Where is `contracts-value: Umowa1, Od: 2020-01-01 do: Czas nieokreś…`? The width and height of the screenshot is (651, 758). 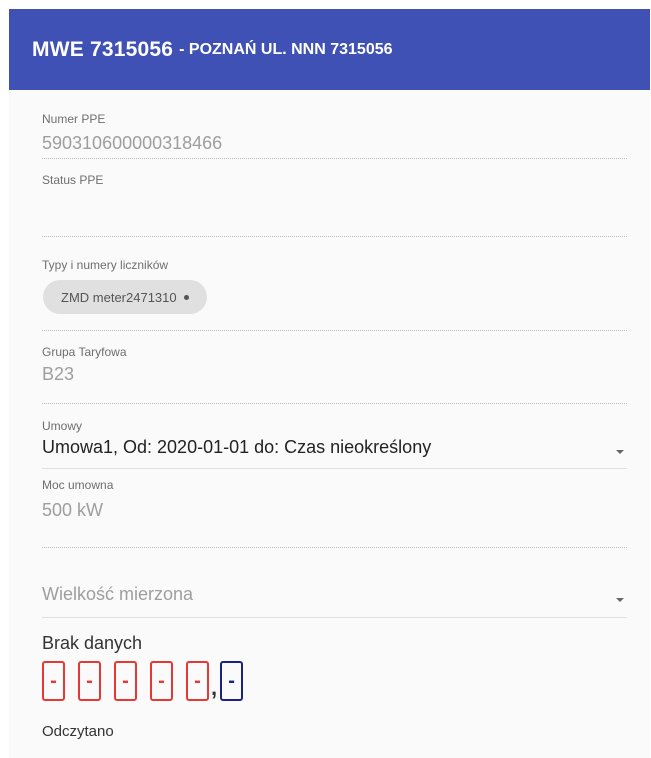 contracts-value: Umowa1, Od: 2020-01-01 do: Czas nieokreś… is located at coordinates (237, 447).